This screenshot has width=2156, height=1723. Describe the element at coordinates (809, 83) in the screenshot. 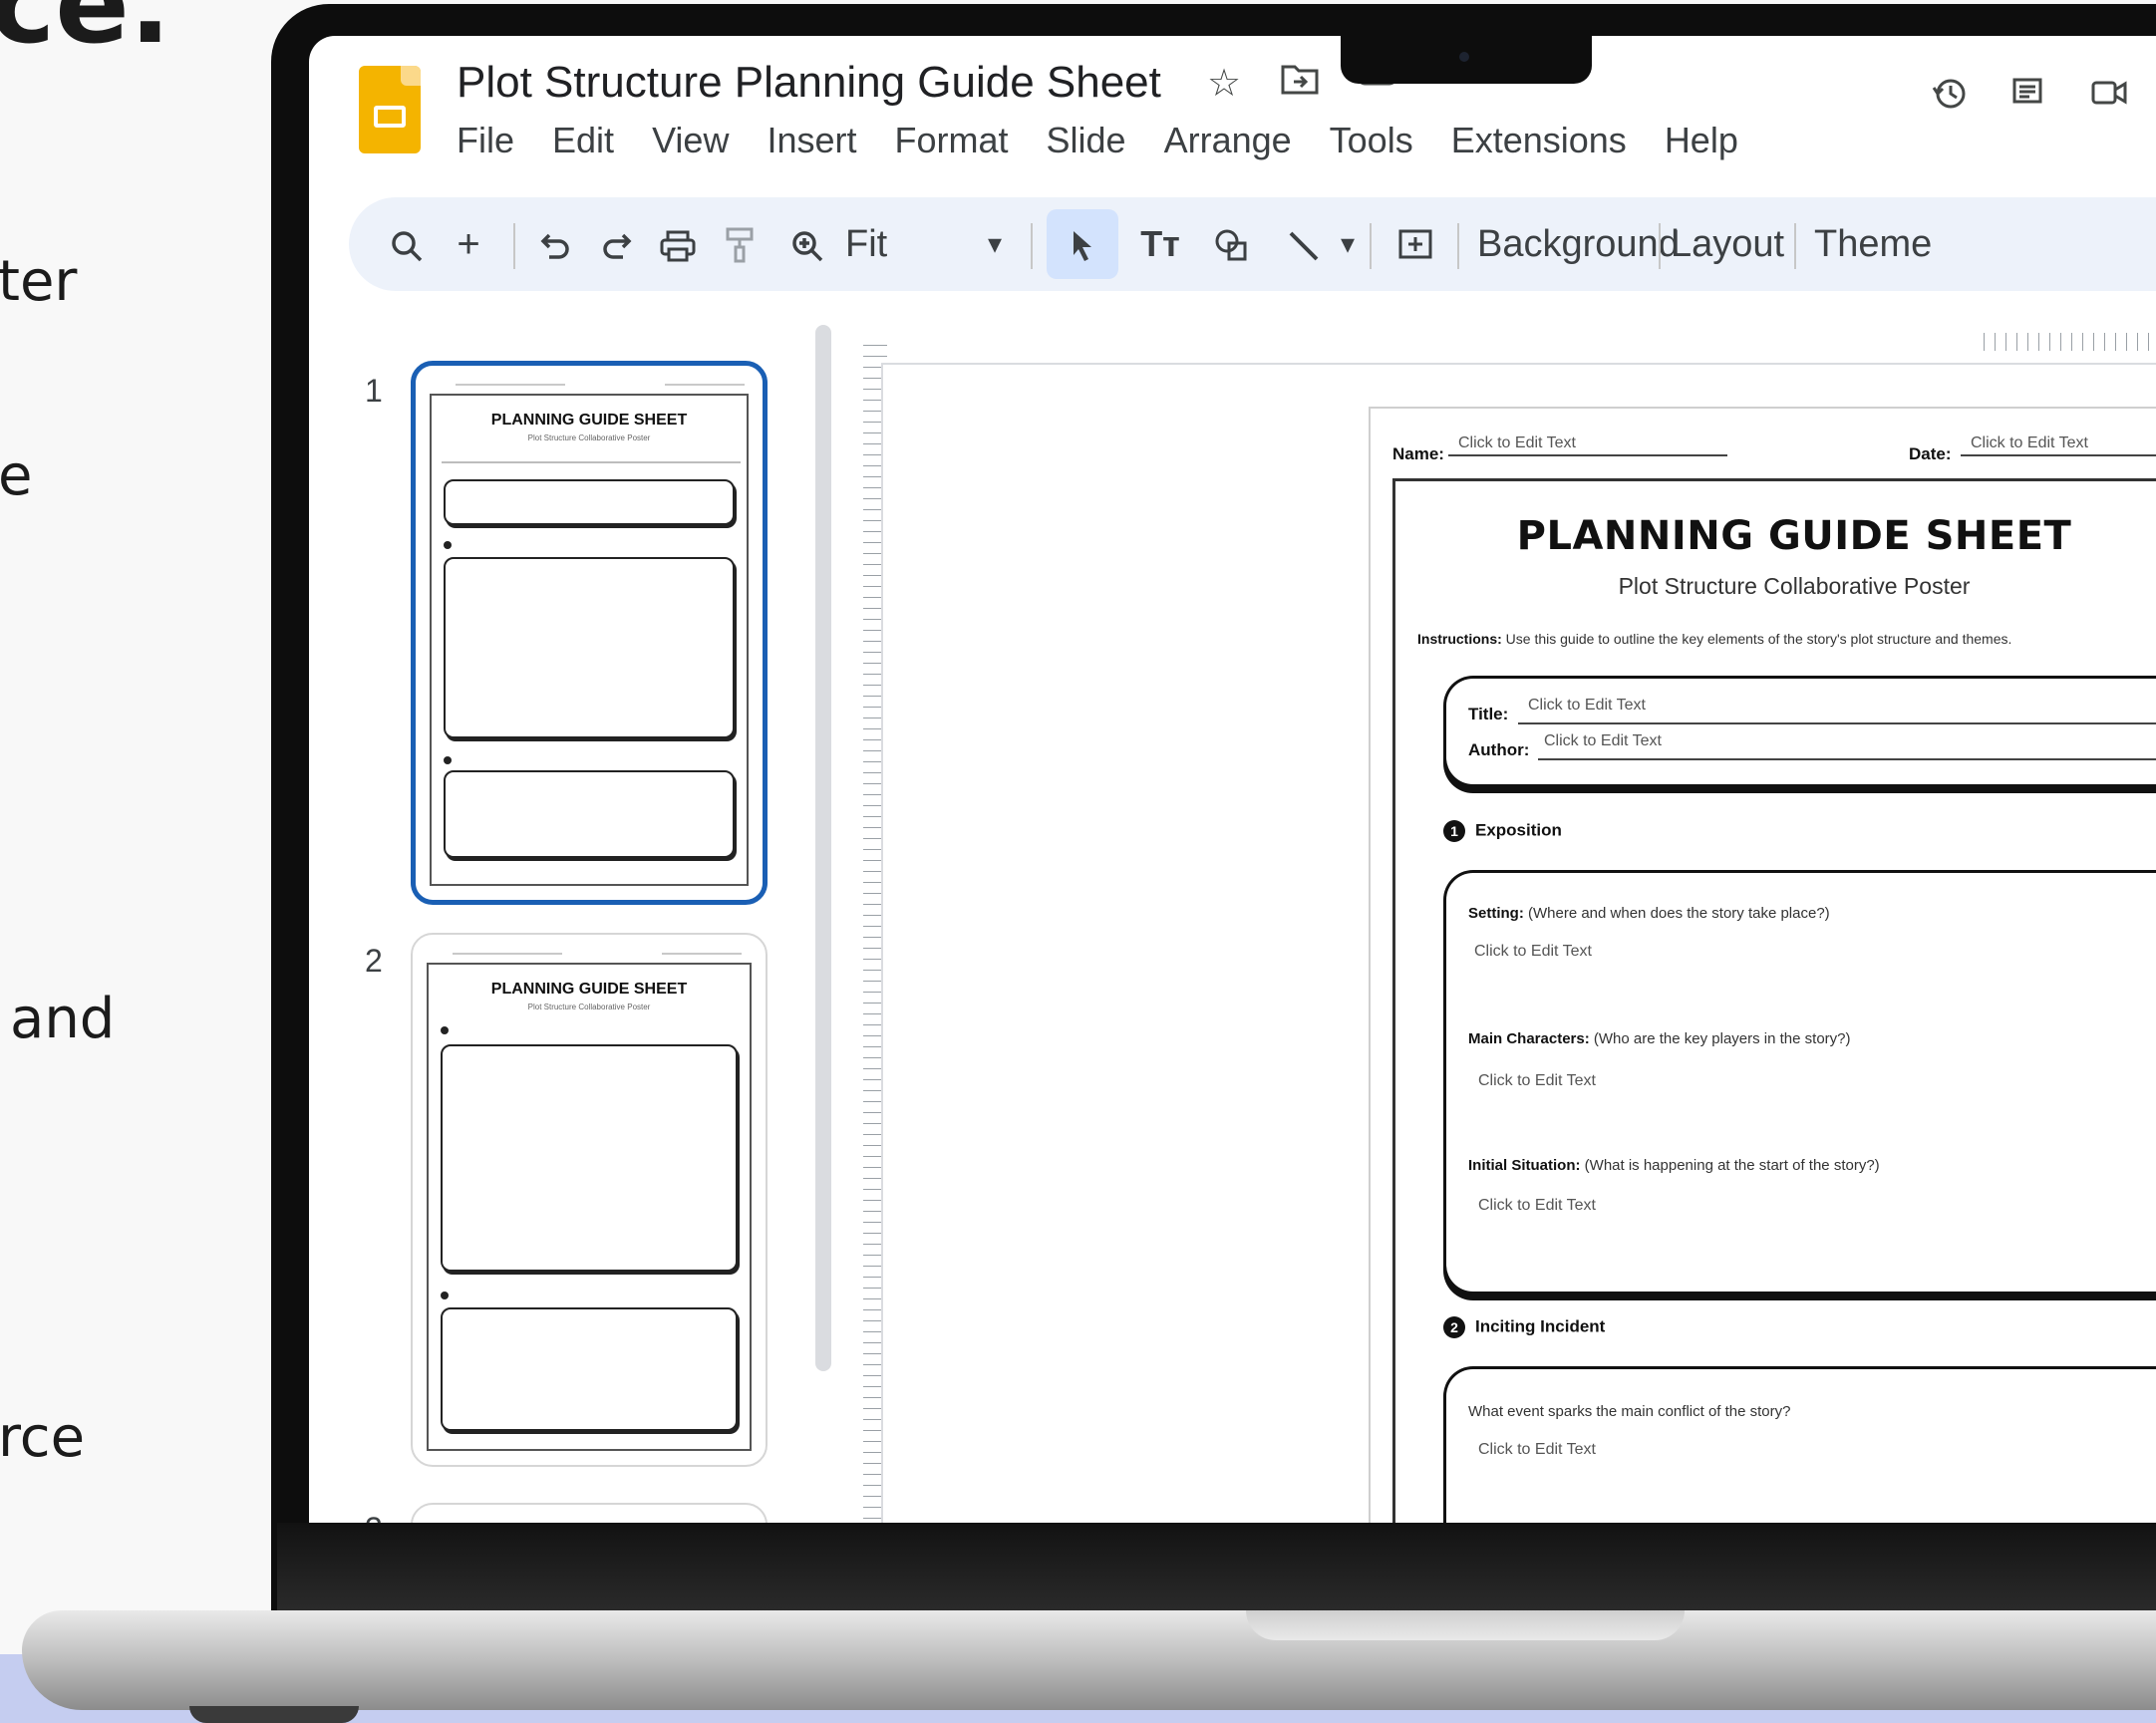

I see `document-title: Plot Structure Planning Guide Sheet` at that location.